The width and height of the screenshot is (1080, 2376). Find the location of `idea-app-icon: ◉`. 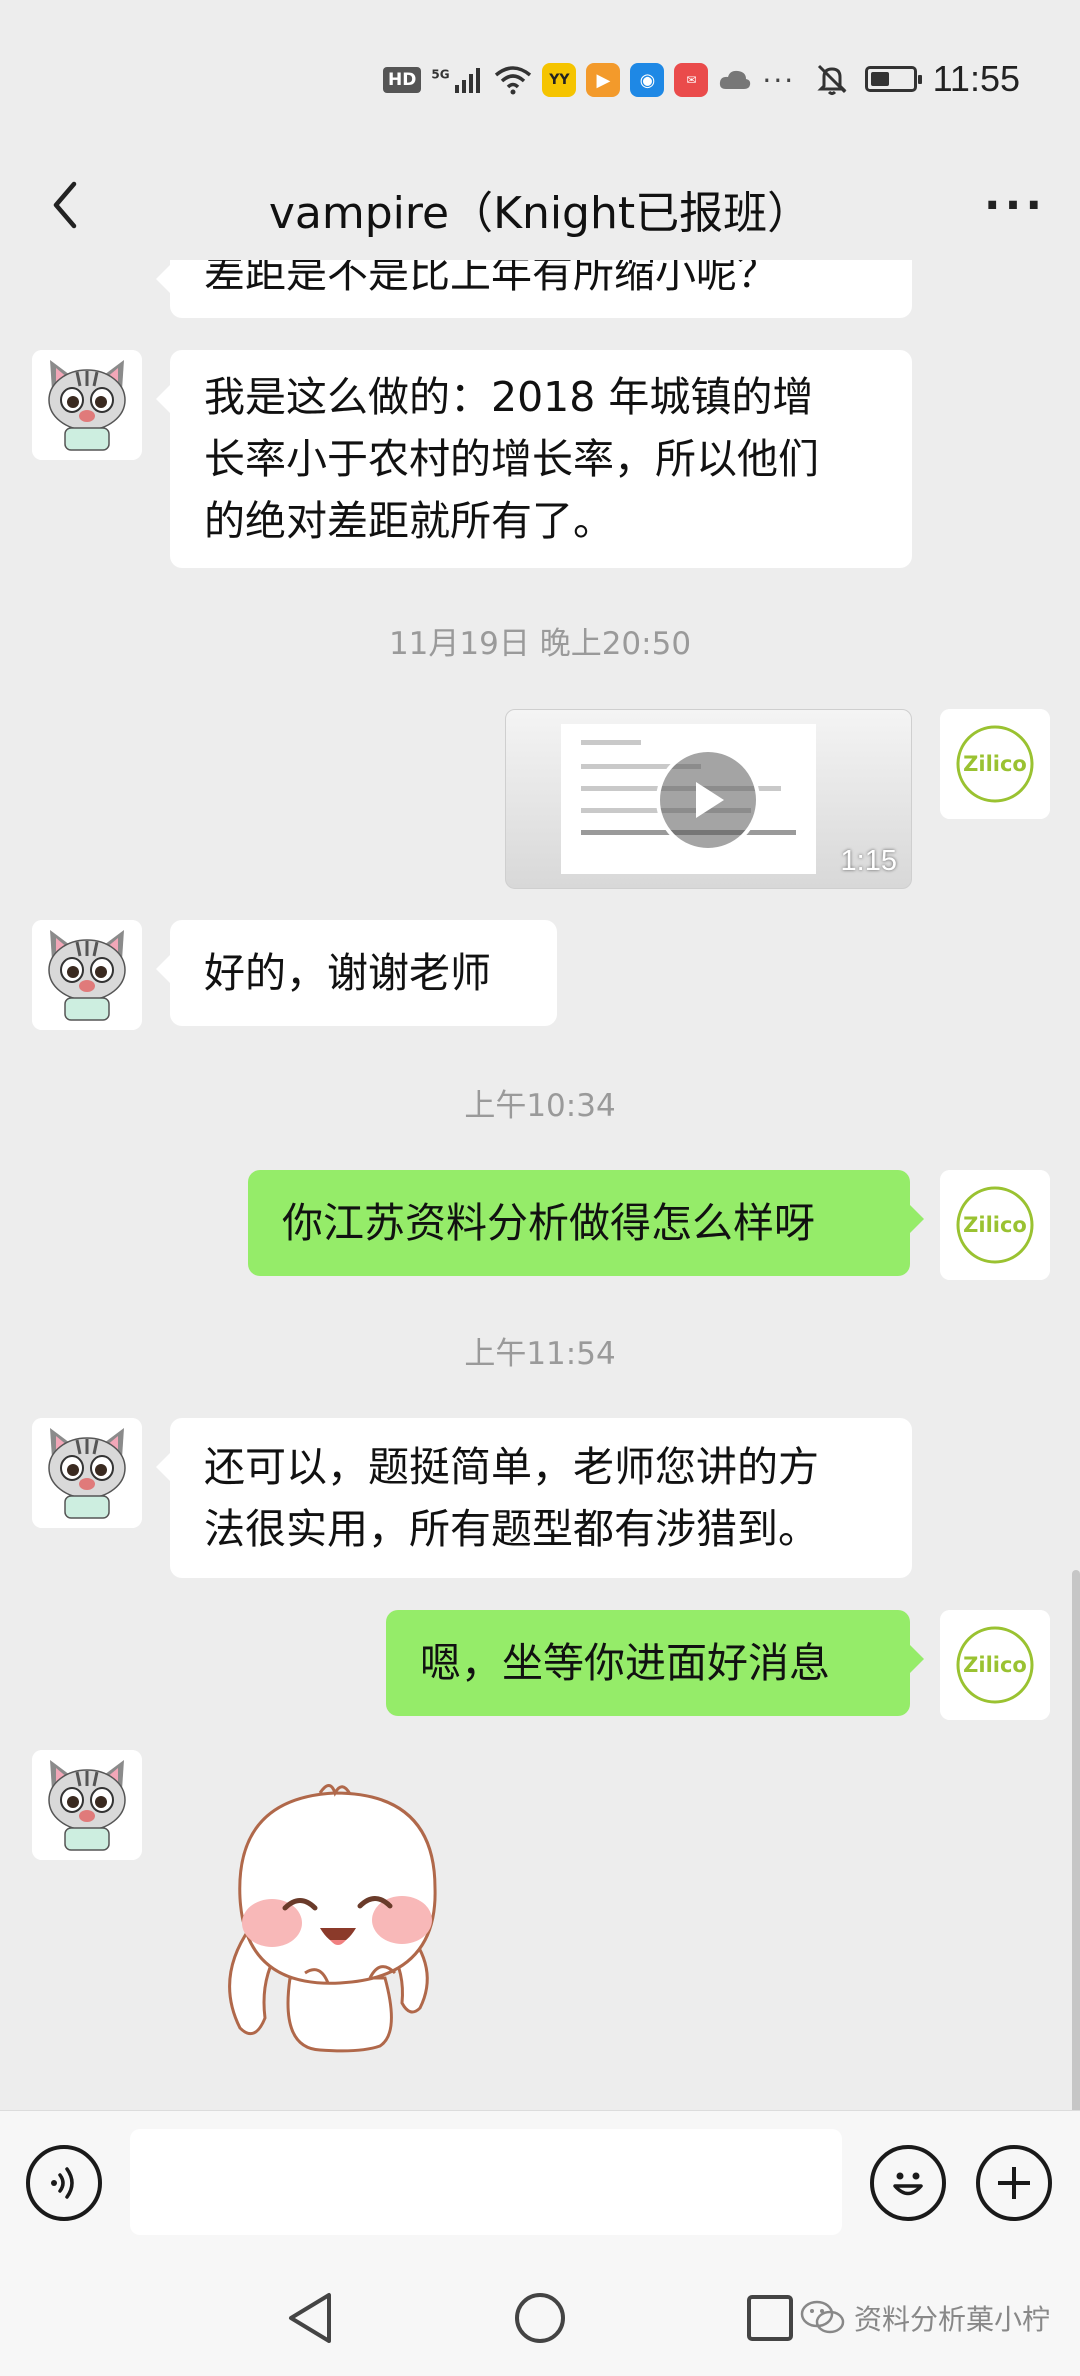

idea-app-icon: ◉ is located at coordinates (647, 80).